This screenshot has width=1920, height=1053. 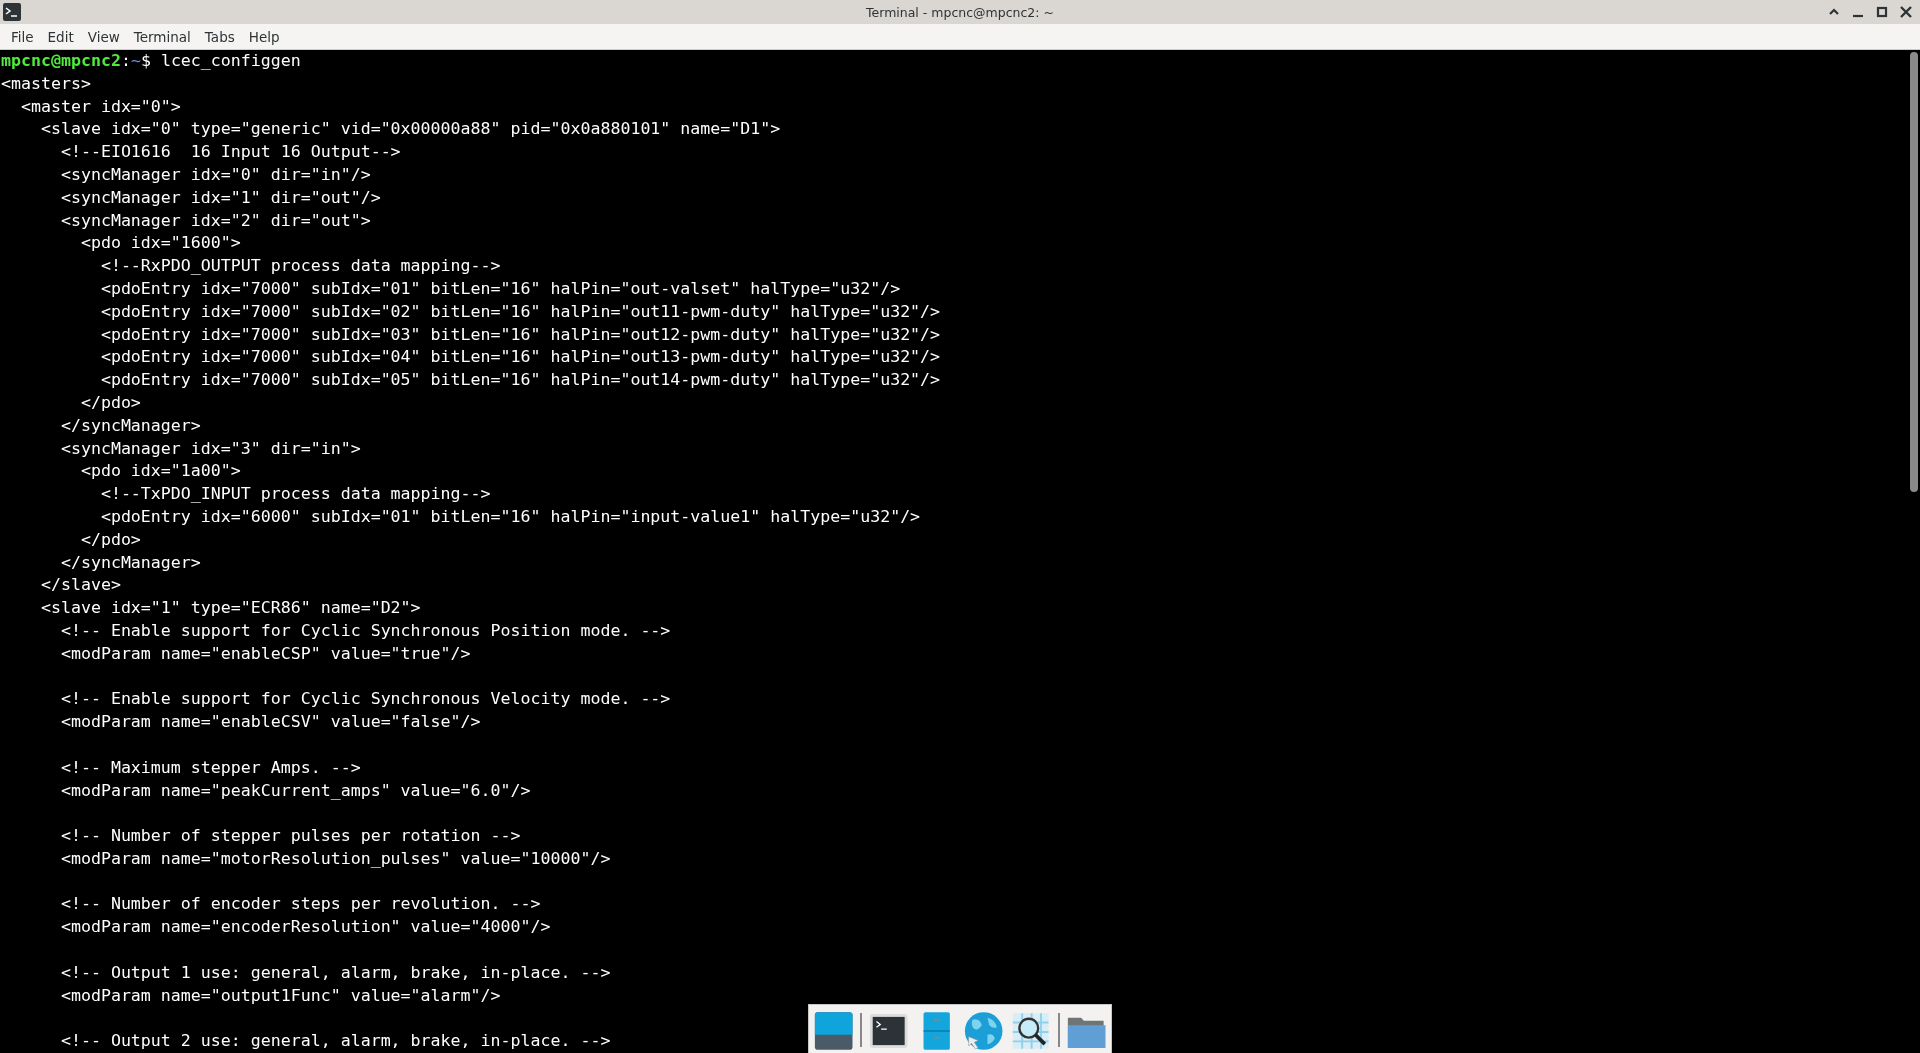 What do you see at coordinates (1914, 272) in the screenshot?
I see `scrollbar-thumb` at bounding box center [1914, 272].